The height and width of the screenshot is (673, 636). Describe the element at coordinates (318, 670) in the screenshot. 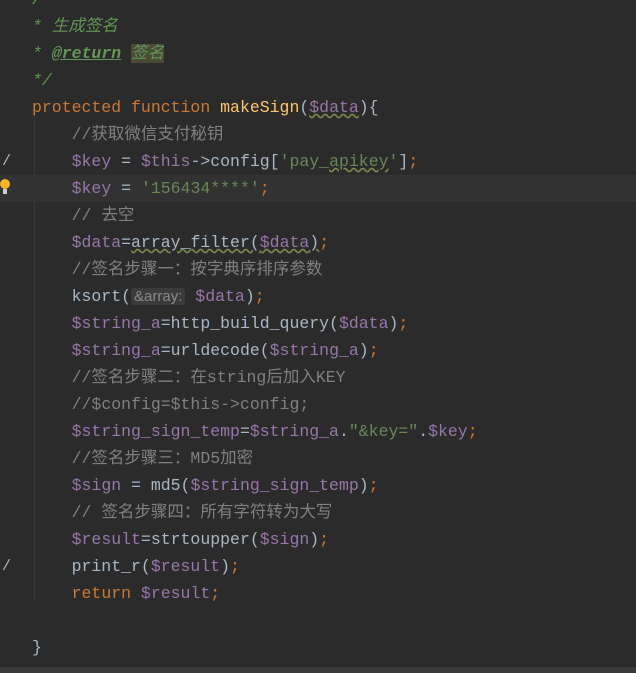

I see `horizontal-scrollbar` at that location.